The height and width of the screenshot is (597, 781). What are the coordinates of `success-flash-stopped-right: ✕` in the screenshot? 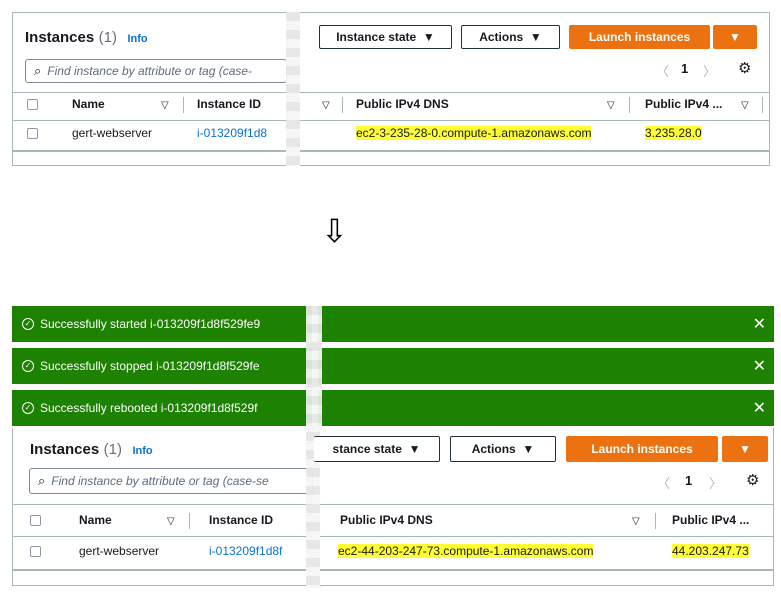 It's located at (546, 366).